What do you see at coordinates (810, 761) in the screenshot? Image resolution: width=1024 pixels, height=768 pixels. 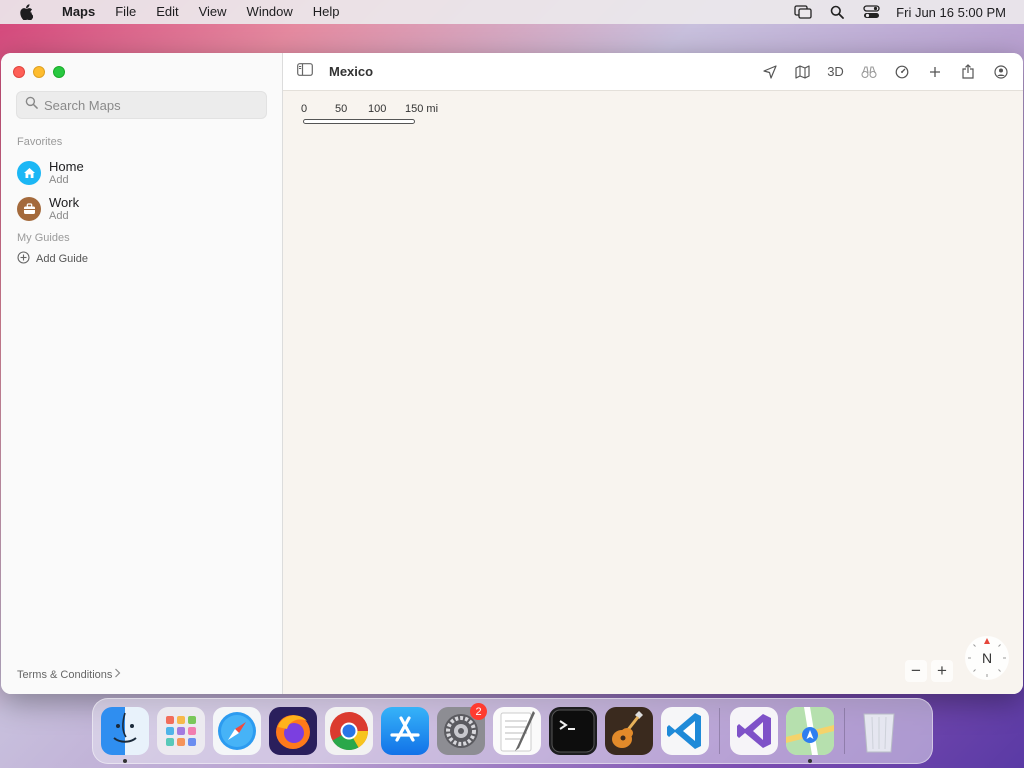 I see `maps-running-dot` at bounding box center [810, 761].